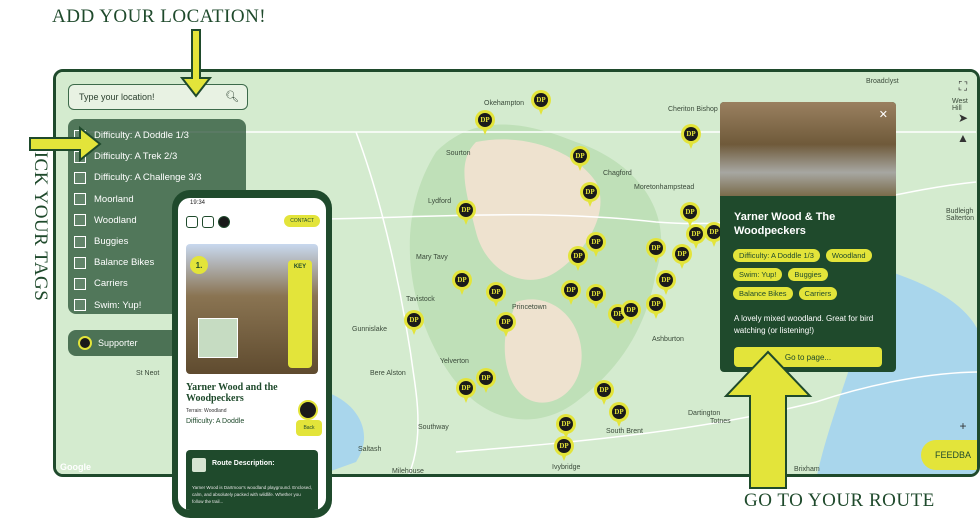 The width and height of the screenshot is (980, 521). I want to click on route-title: Yarner Wood & The Woodpeckers, so click(785, 224).